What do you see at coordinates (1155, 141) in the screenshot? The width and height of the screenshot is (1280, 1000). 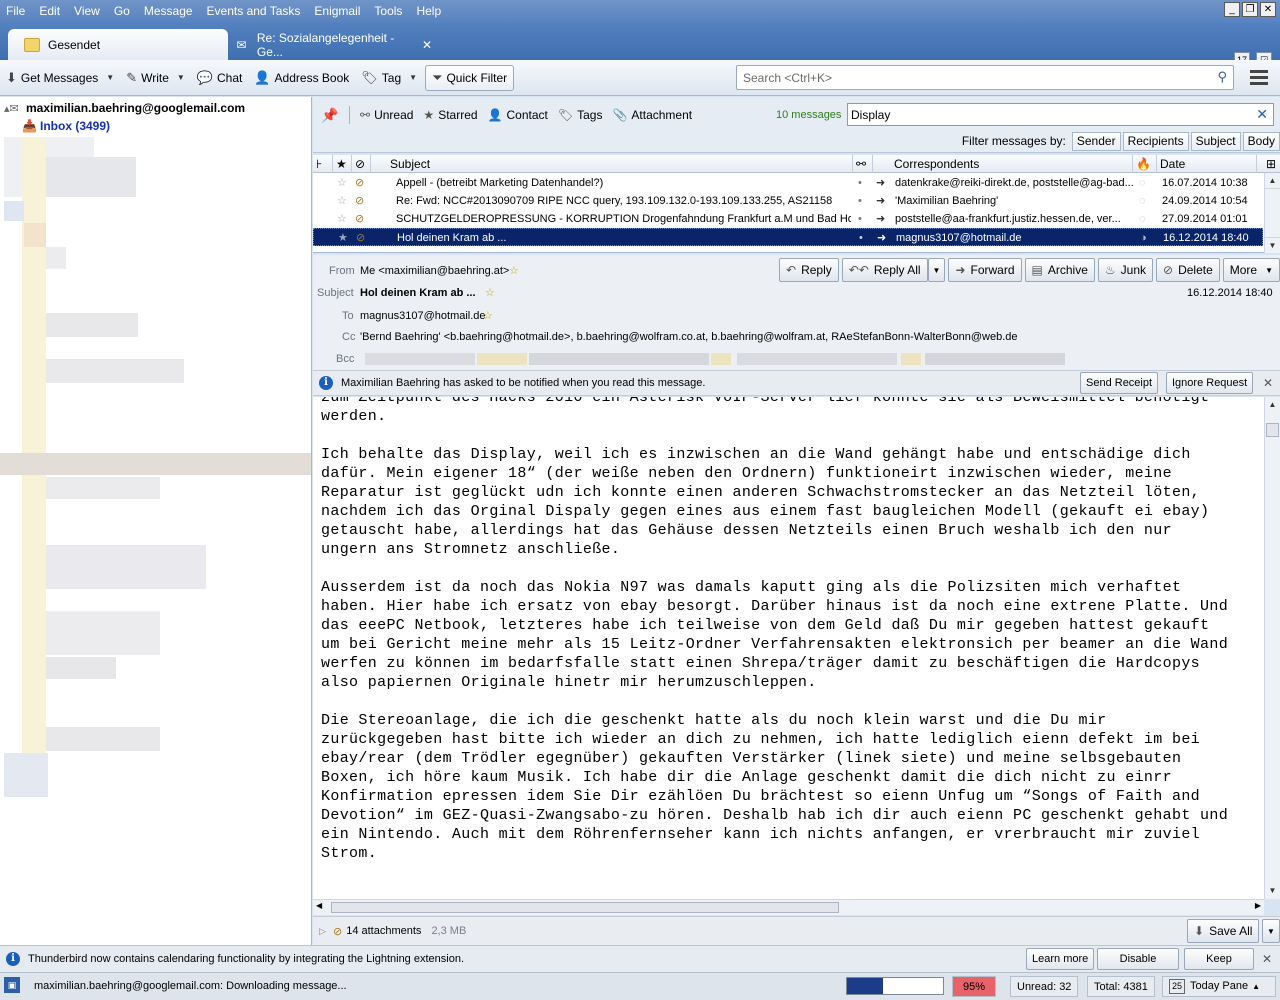 I see `filter-recipients-button: Recipients` at bounding box center [1155, 141].